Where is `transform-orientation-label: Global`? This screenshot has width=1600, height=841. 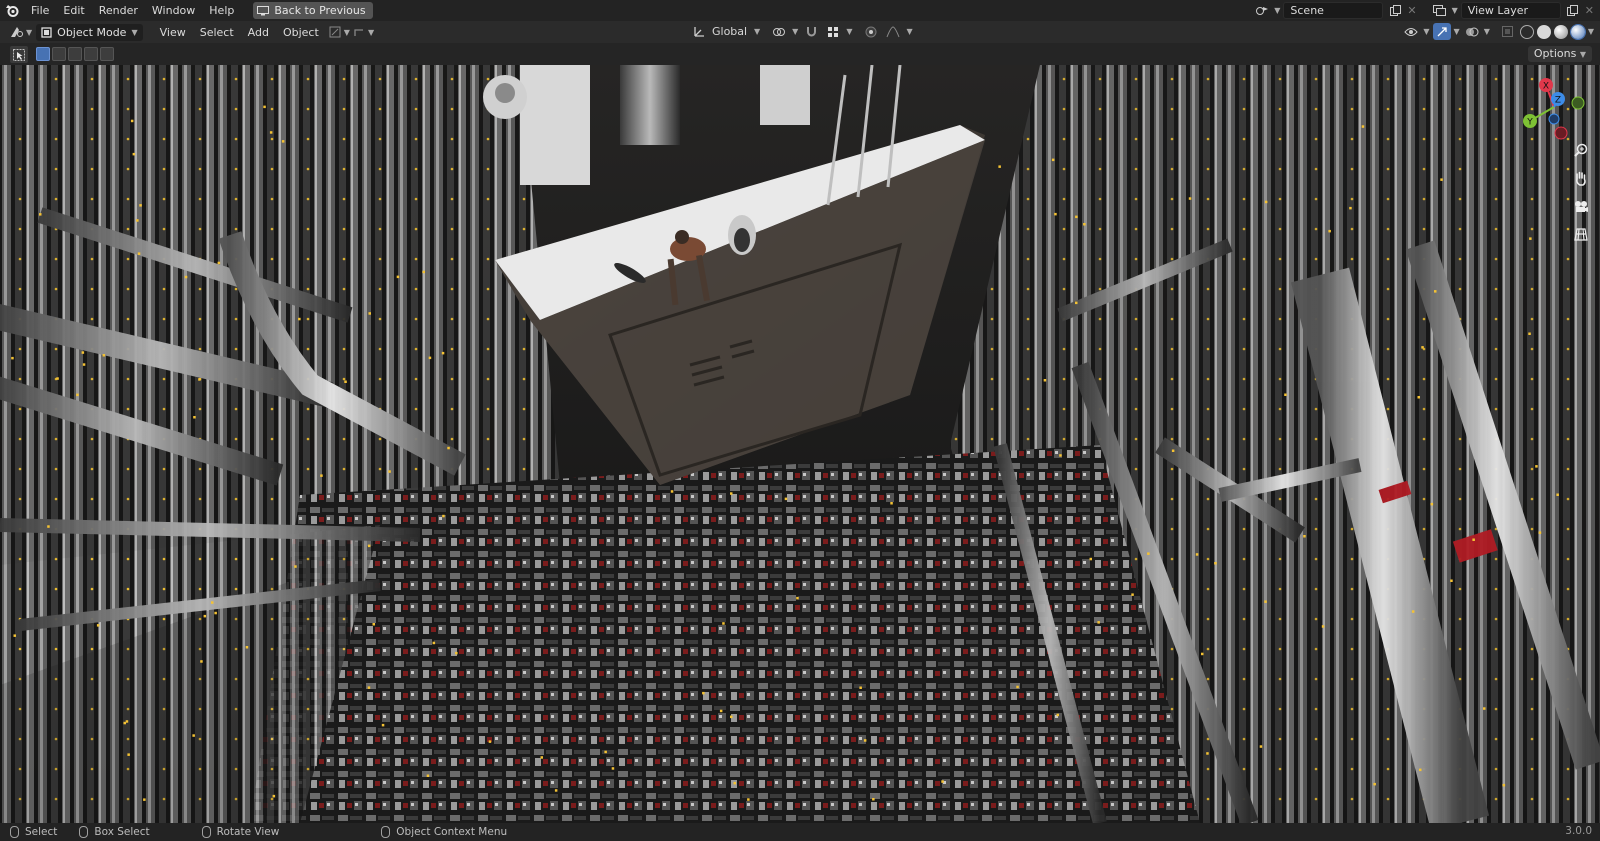
transform-orientation-label: Global is located at coordinates (731, 31).